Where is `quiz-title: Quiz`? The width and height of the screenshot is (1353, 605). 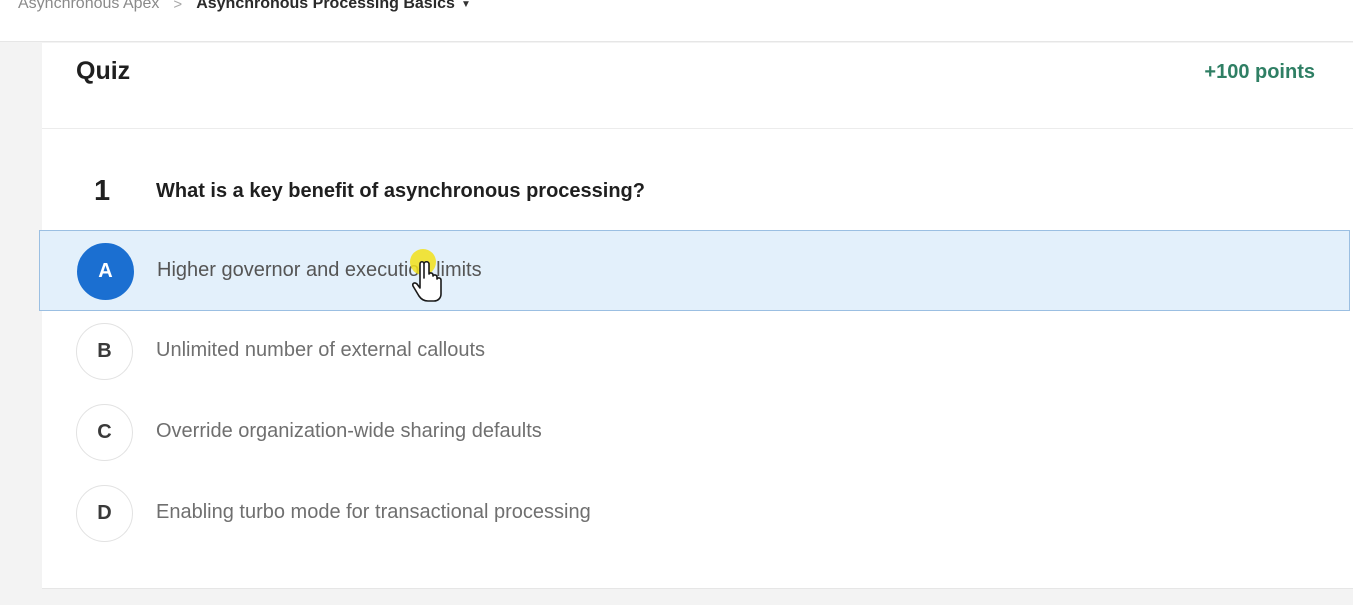 quiz-title: Quiz is located at coordinates (103, 71).